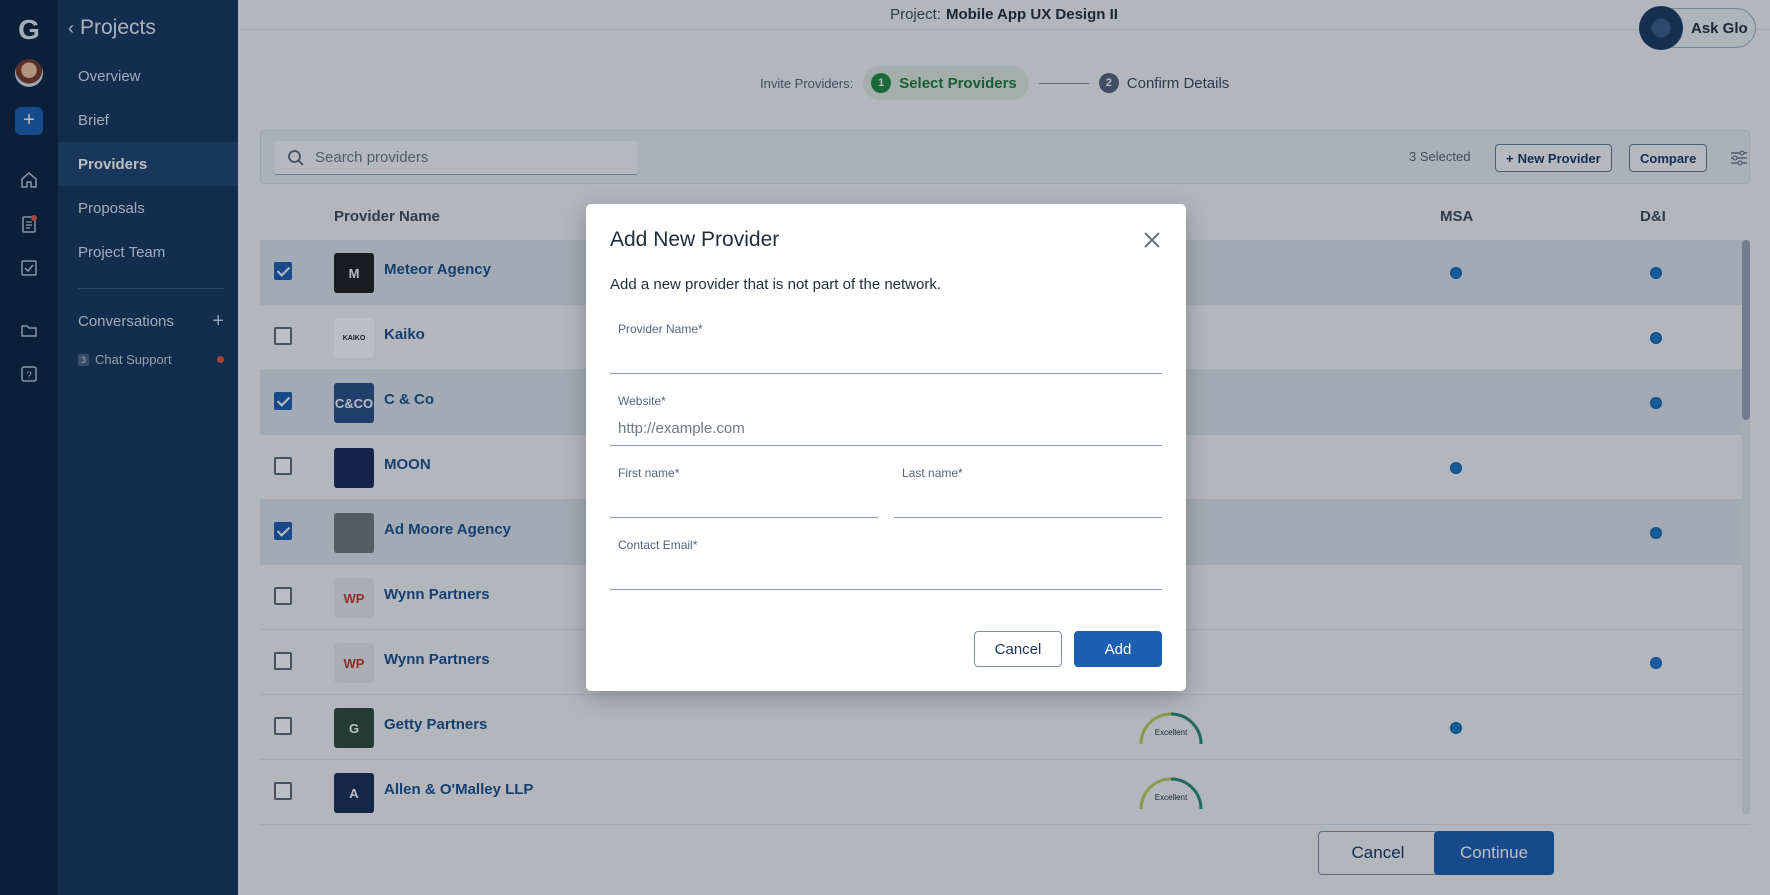  What do you see at coordinates (744, 500) in the screenshot?
I see `first-name-input` at bounding box center [744, 500].